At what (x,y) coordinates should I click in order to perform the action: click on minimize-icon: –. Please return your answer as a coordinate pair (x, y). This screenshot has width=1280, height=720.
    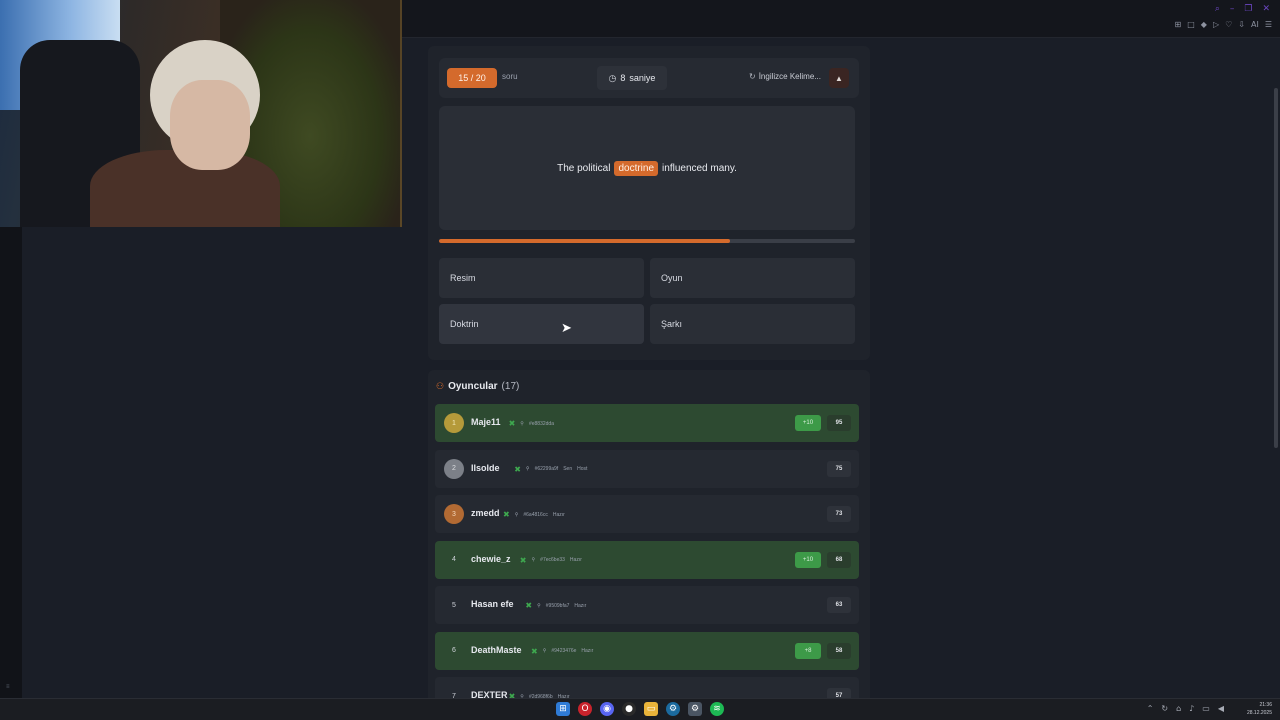
    Looking at the image, I should click on (1232, 9).